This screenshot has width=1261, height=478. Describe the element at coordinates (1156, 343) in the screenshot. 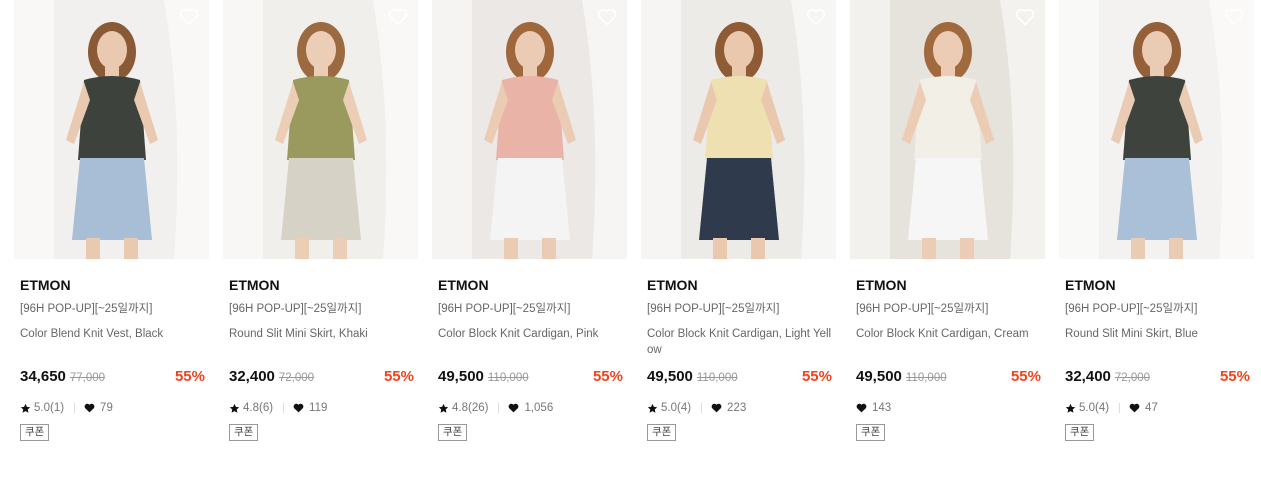

I see `product-name: Round Slit Mini Skirt, Blue` at that location.